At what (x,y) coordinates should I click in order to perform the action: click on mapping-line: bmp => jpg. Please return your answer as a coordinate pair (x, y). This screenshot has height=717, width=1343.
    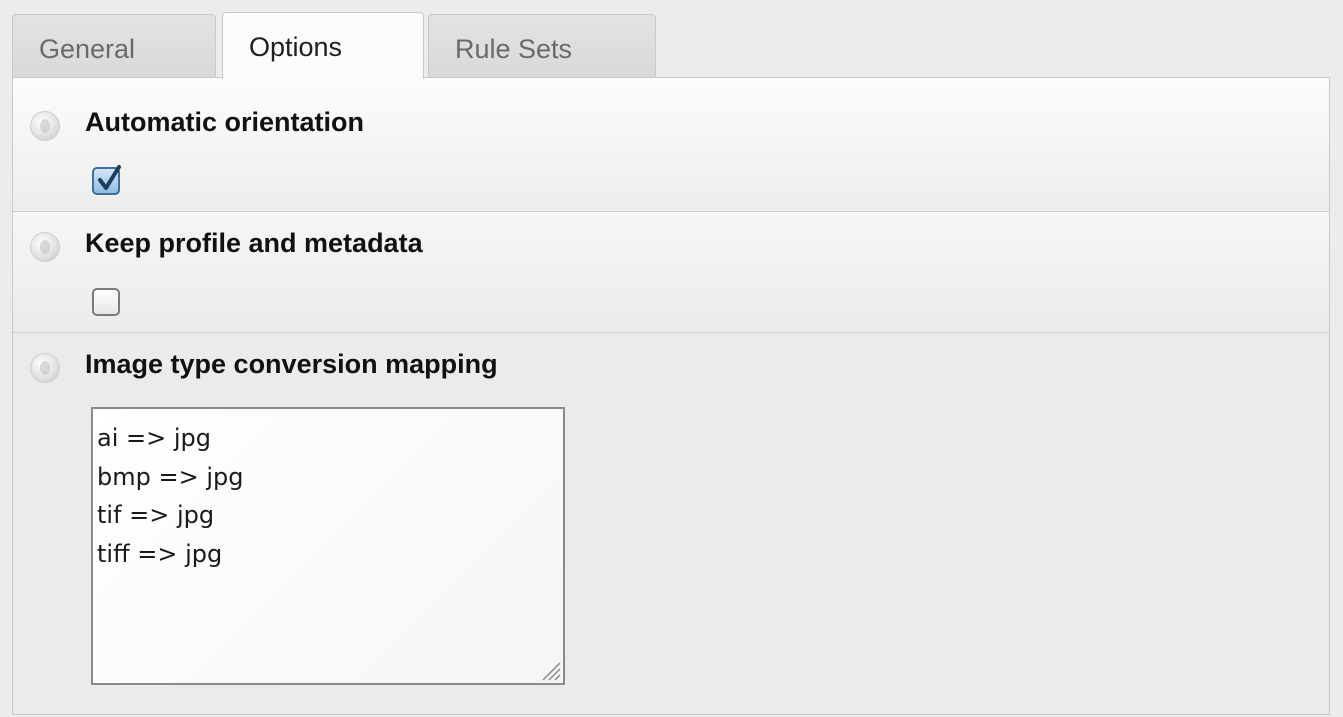
    Looking at the image, I should click on (170, 476).